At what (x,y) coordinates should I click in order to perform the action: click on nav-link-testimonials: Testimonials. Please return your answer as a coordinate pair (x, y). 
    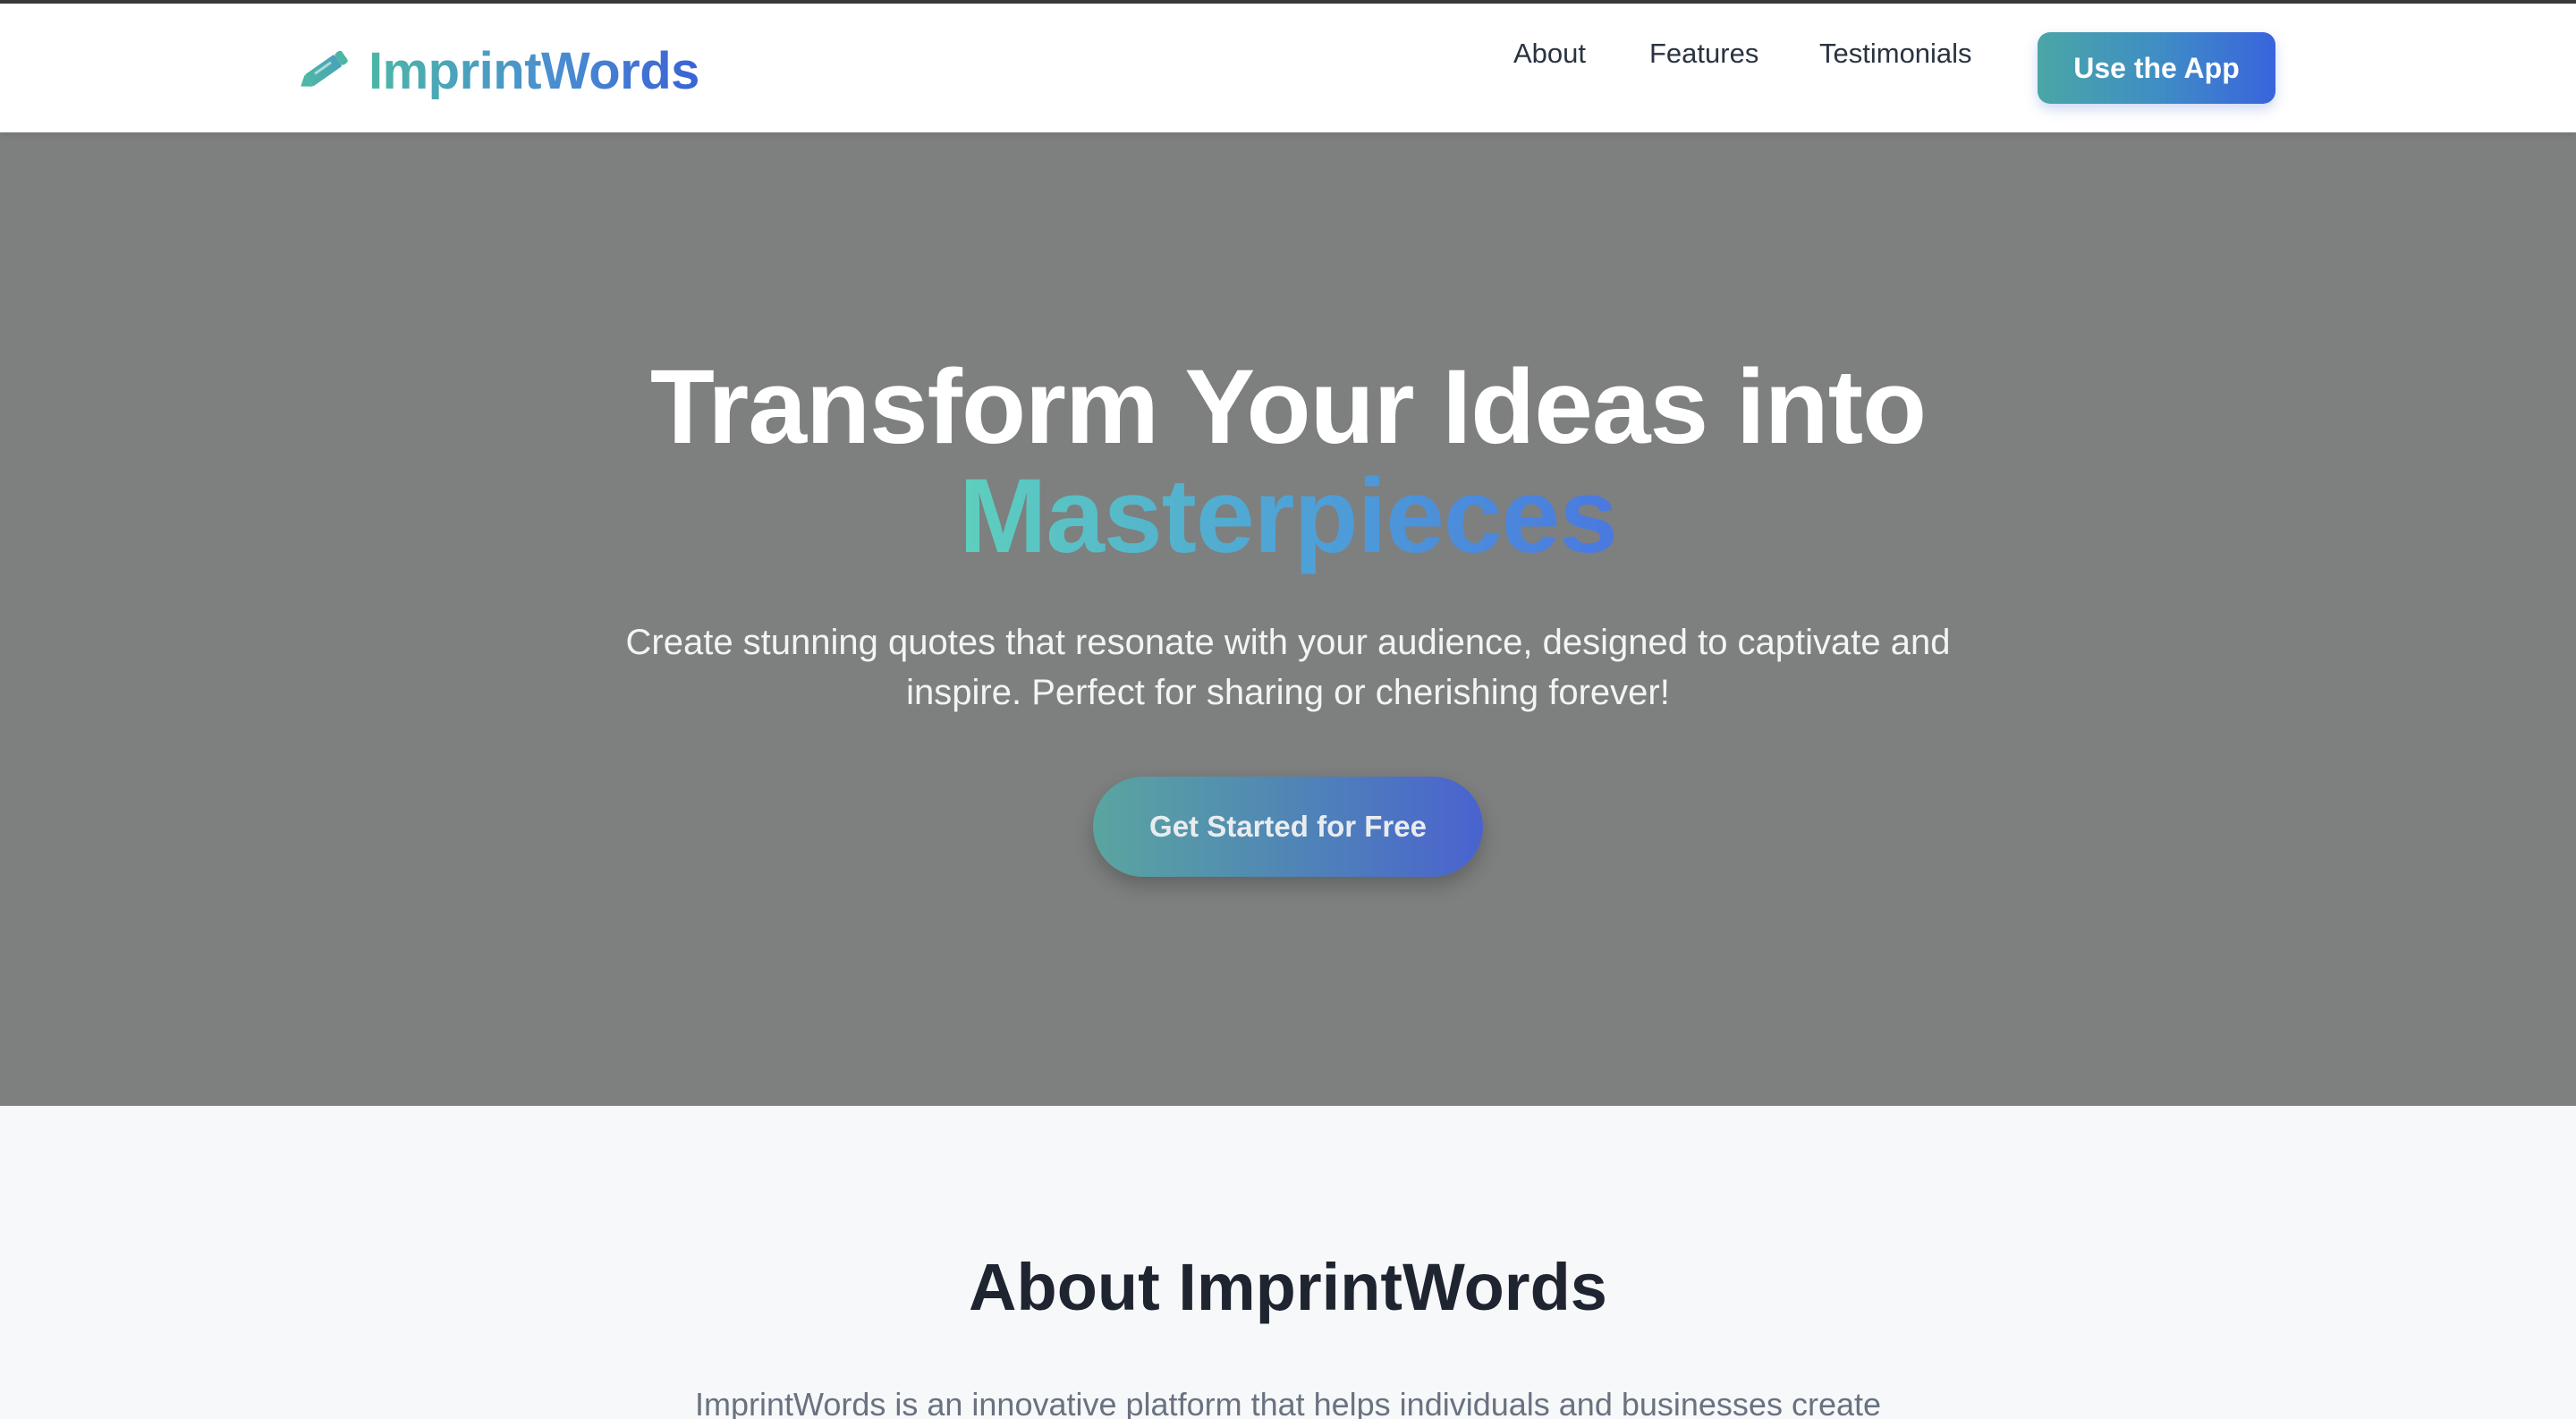
    Looking at the image, I should click on (1895, 54).